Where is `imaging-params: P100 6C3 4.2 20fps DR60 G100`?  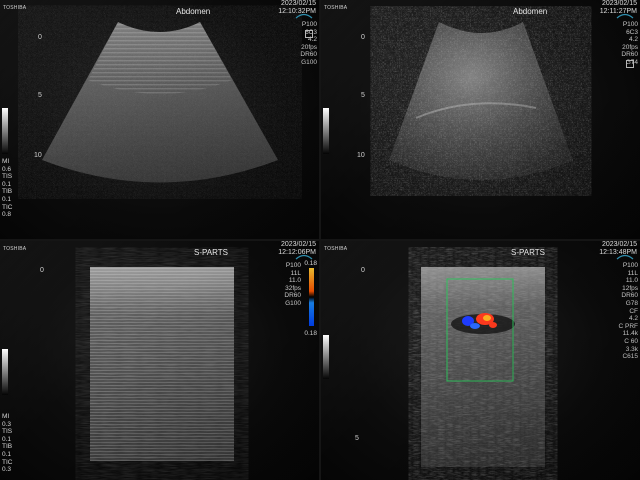
imaging-params: P100 6C3 4.2 20fps DR60 G100 is located at coordinates (308, 43).